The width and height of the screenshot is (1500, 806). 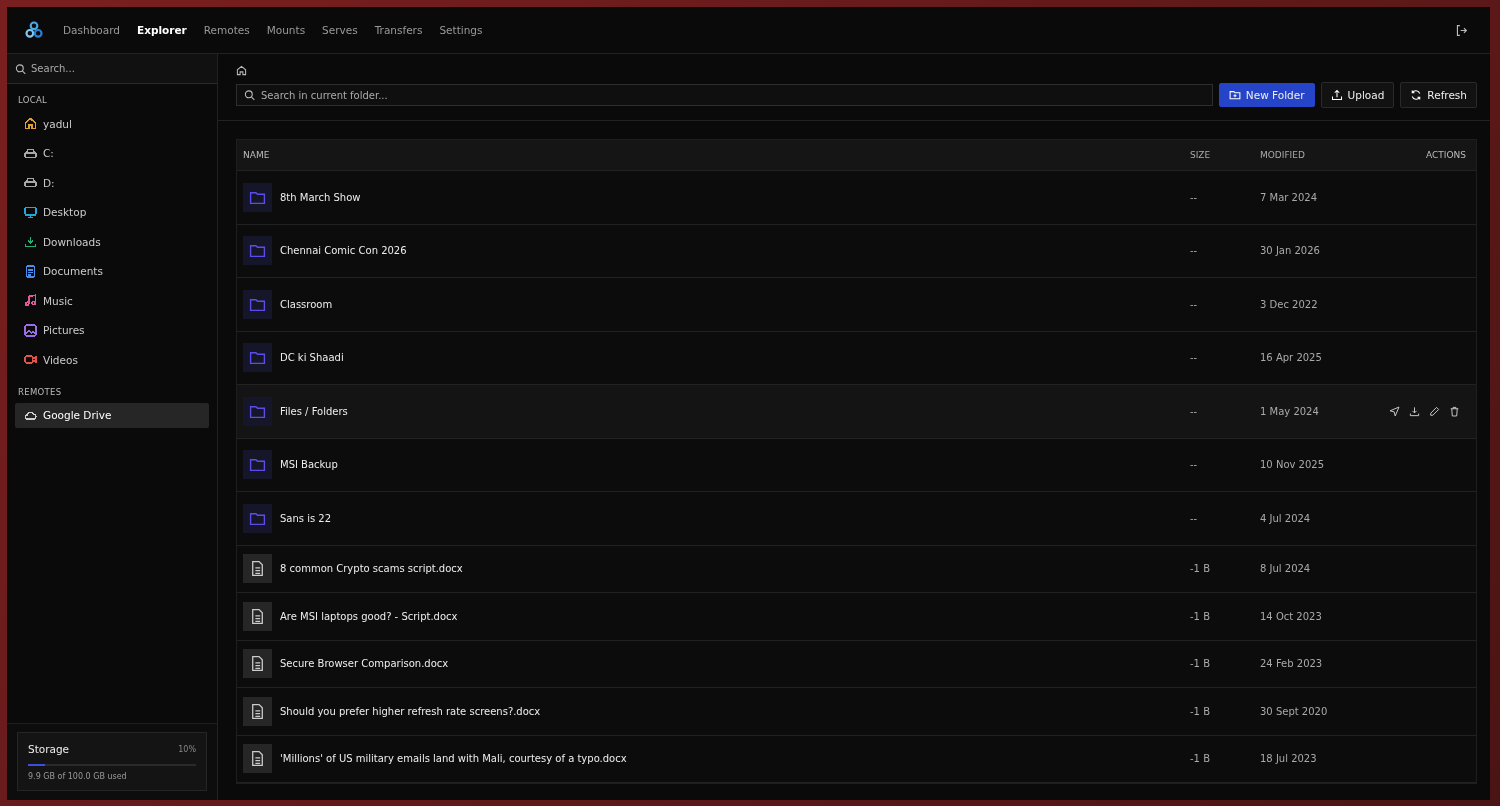 I want to click on nav-tab: Settings, so click(x=461, y=30).